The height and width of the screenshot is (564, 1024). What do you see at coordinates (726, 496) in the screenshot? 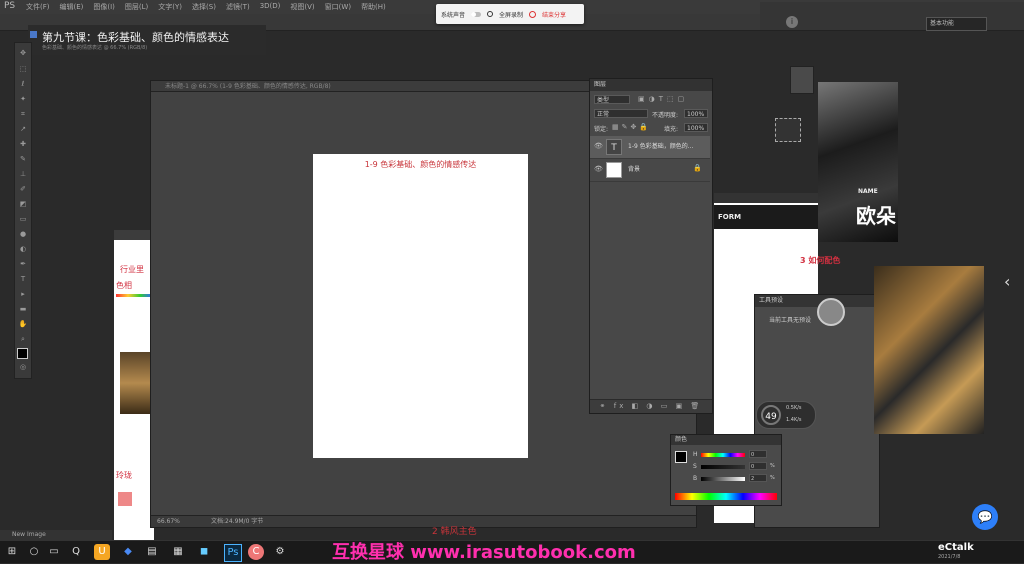
I see `color-spectrum` at bounding box center [726, 496].